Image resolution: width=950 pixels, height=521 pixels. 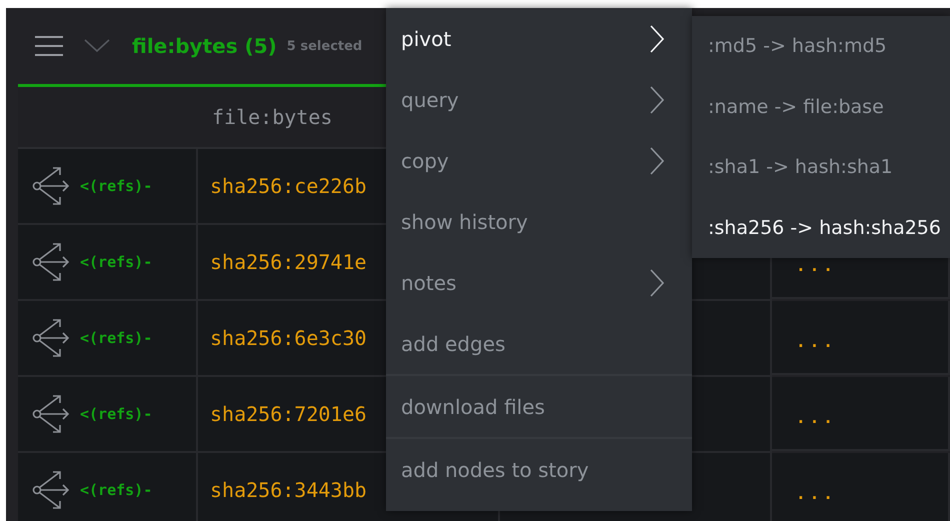 I want to click on submenu-item: :sha1 -> hash:sha1, so click(x=821, y=167).